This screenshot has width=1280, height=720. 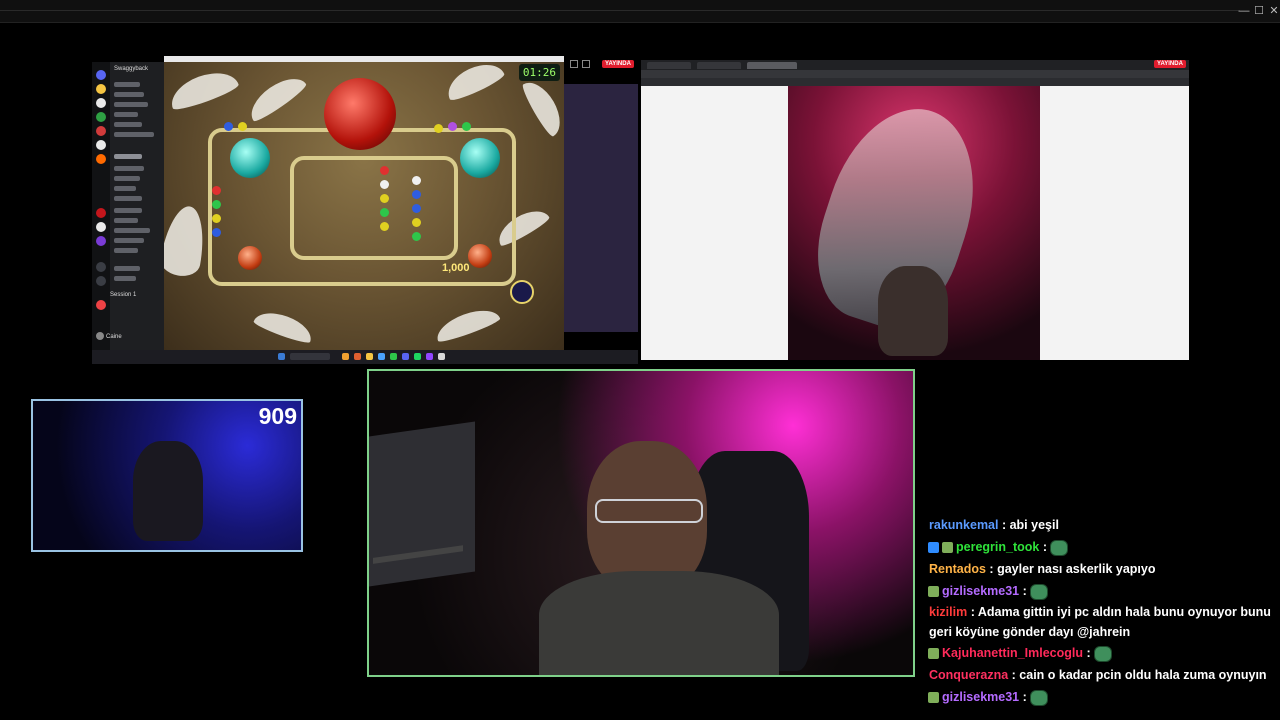 What do you see at coordinates (1259, 11) in the screenshot?
I see `maximize-button: ☐` at bounding box center [1259, 11].